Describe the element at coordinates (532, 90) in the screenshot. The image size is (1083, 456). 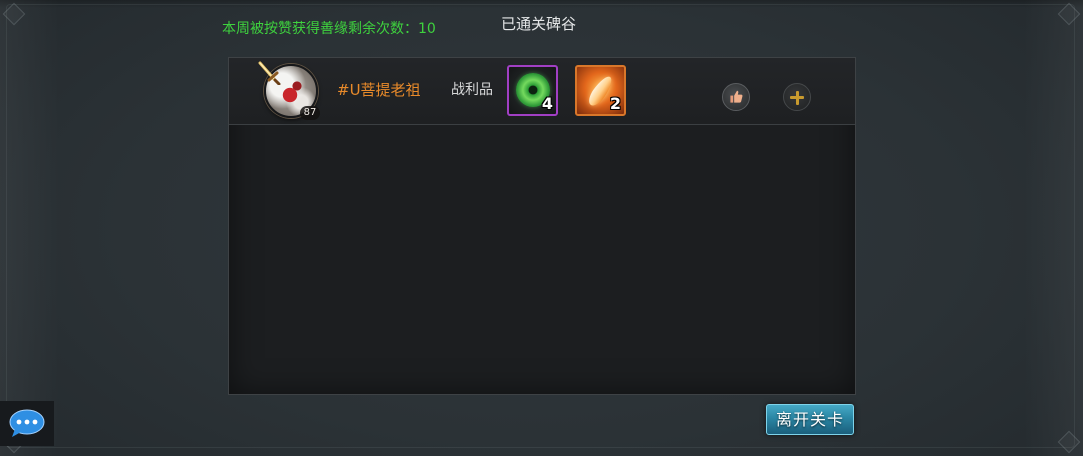
I see `loot-item: 4` at that location.